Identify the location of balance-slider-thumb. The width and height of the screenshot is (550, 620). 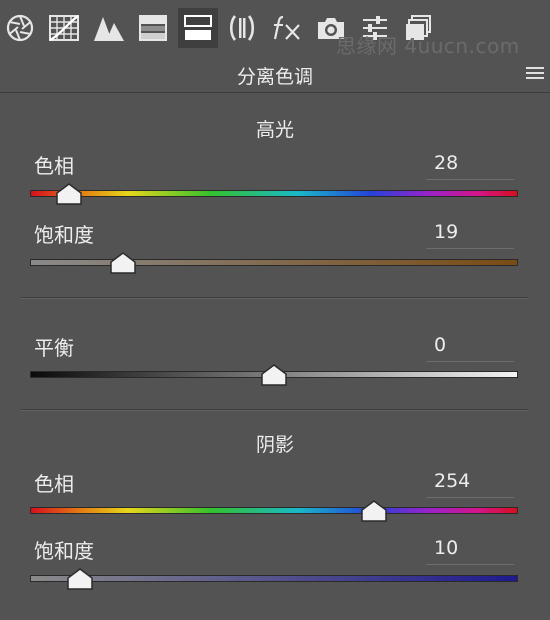
(274, 375).